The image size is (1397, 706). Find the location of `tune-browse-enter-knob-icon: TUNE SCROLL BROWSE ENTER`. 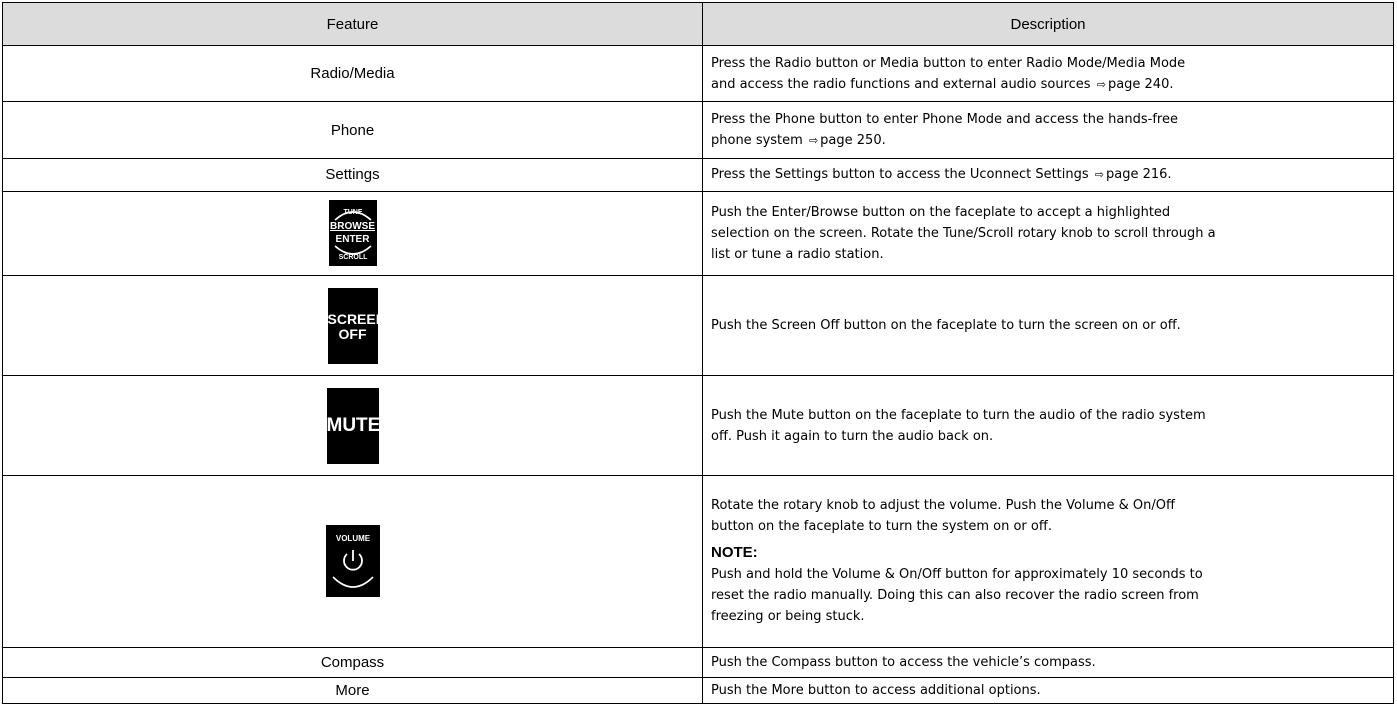

tune-browse-enter-knob-icon: TUNE SCROLL BROWSE ENTER is located at coordinates (352, 233).